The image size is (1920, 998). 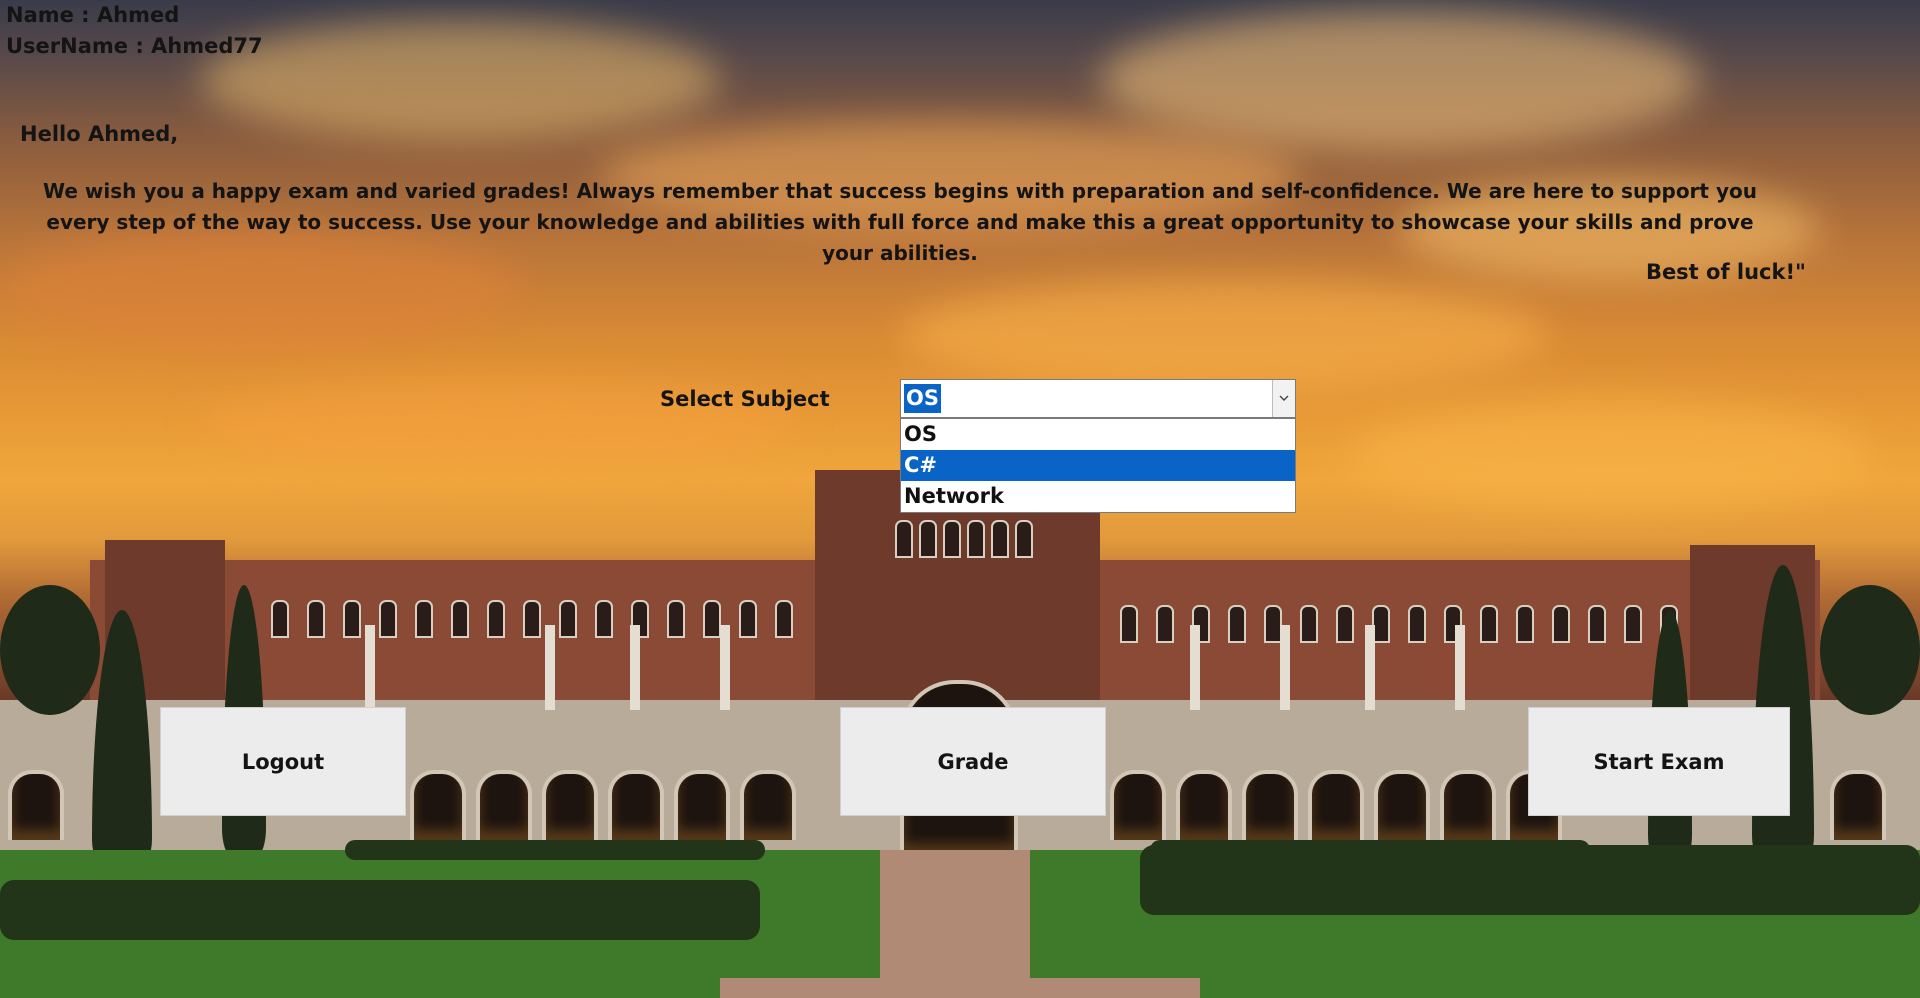 What do you see at coordinates (380, 910) in the screenshot?
I see `hedge-left` at bounding box center [380, 910].